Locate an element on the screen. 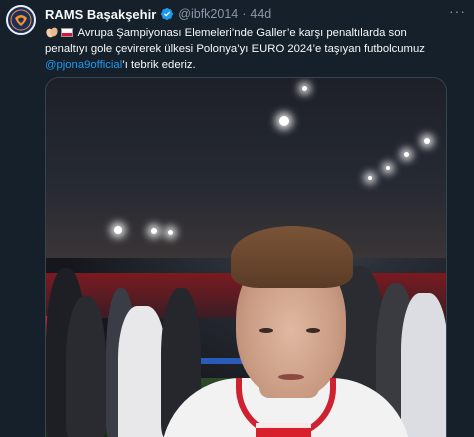 This screenshot has height=437, width=474. mention-link: @pjona9official is located at coordinates (83, 65).